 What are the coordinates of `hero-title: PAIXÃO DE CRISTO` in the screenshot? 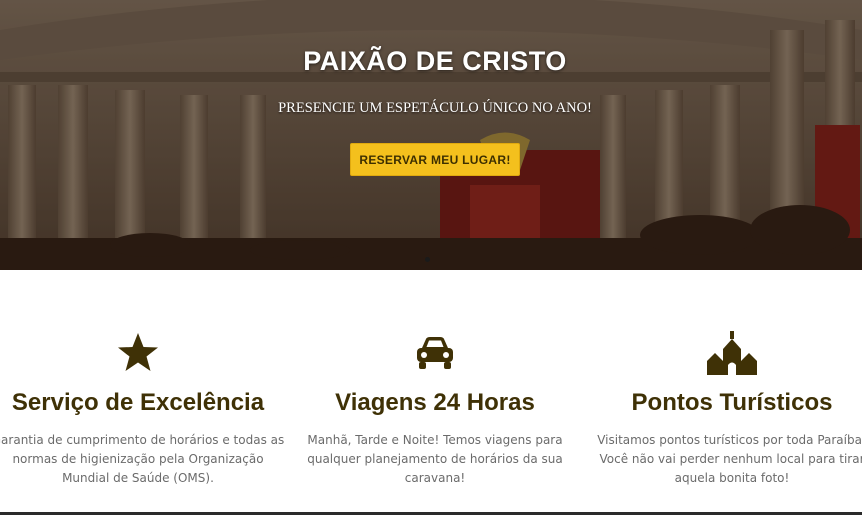 It's located at (435, 61).